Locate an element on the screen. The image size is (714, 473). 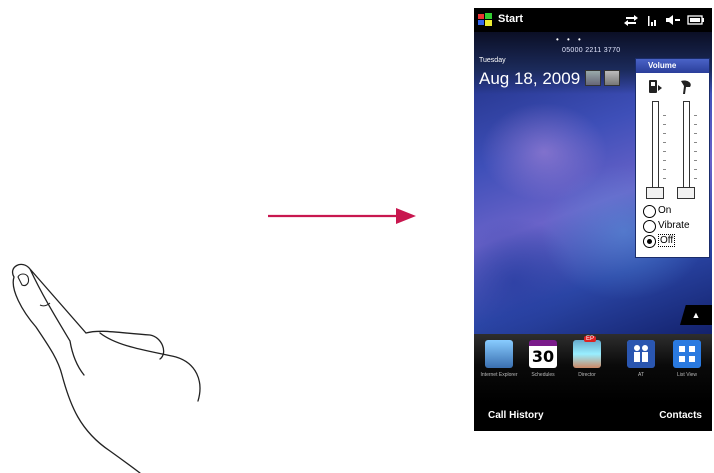
grid-icon is located at coordinates (687, 354).